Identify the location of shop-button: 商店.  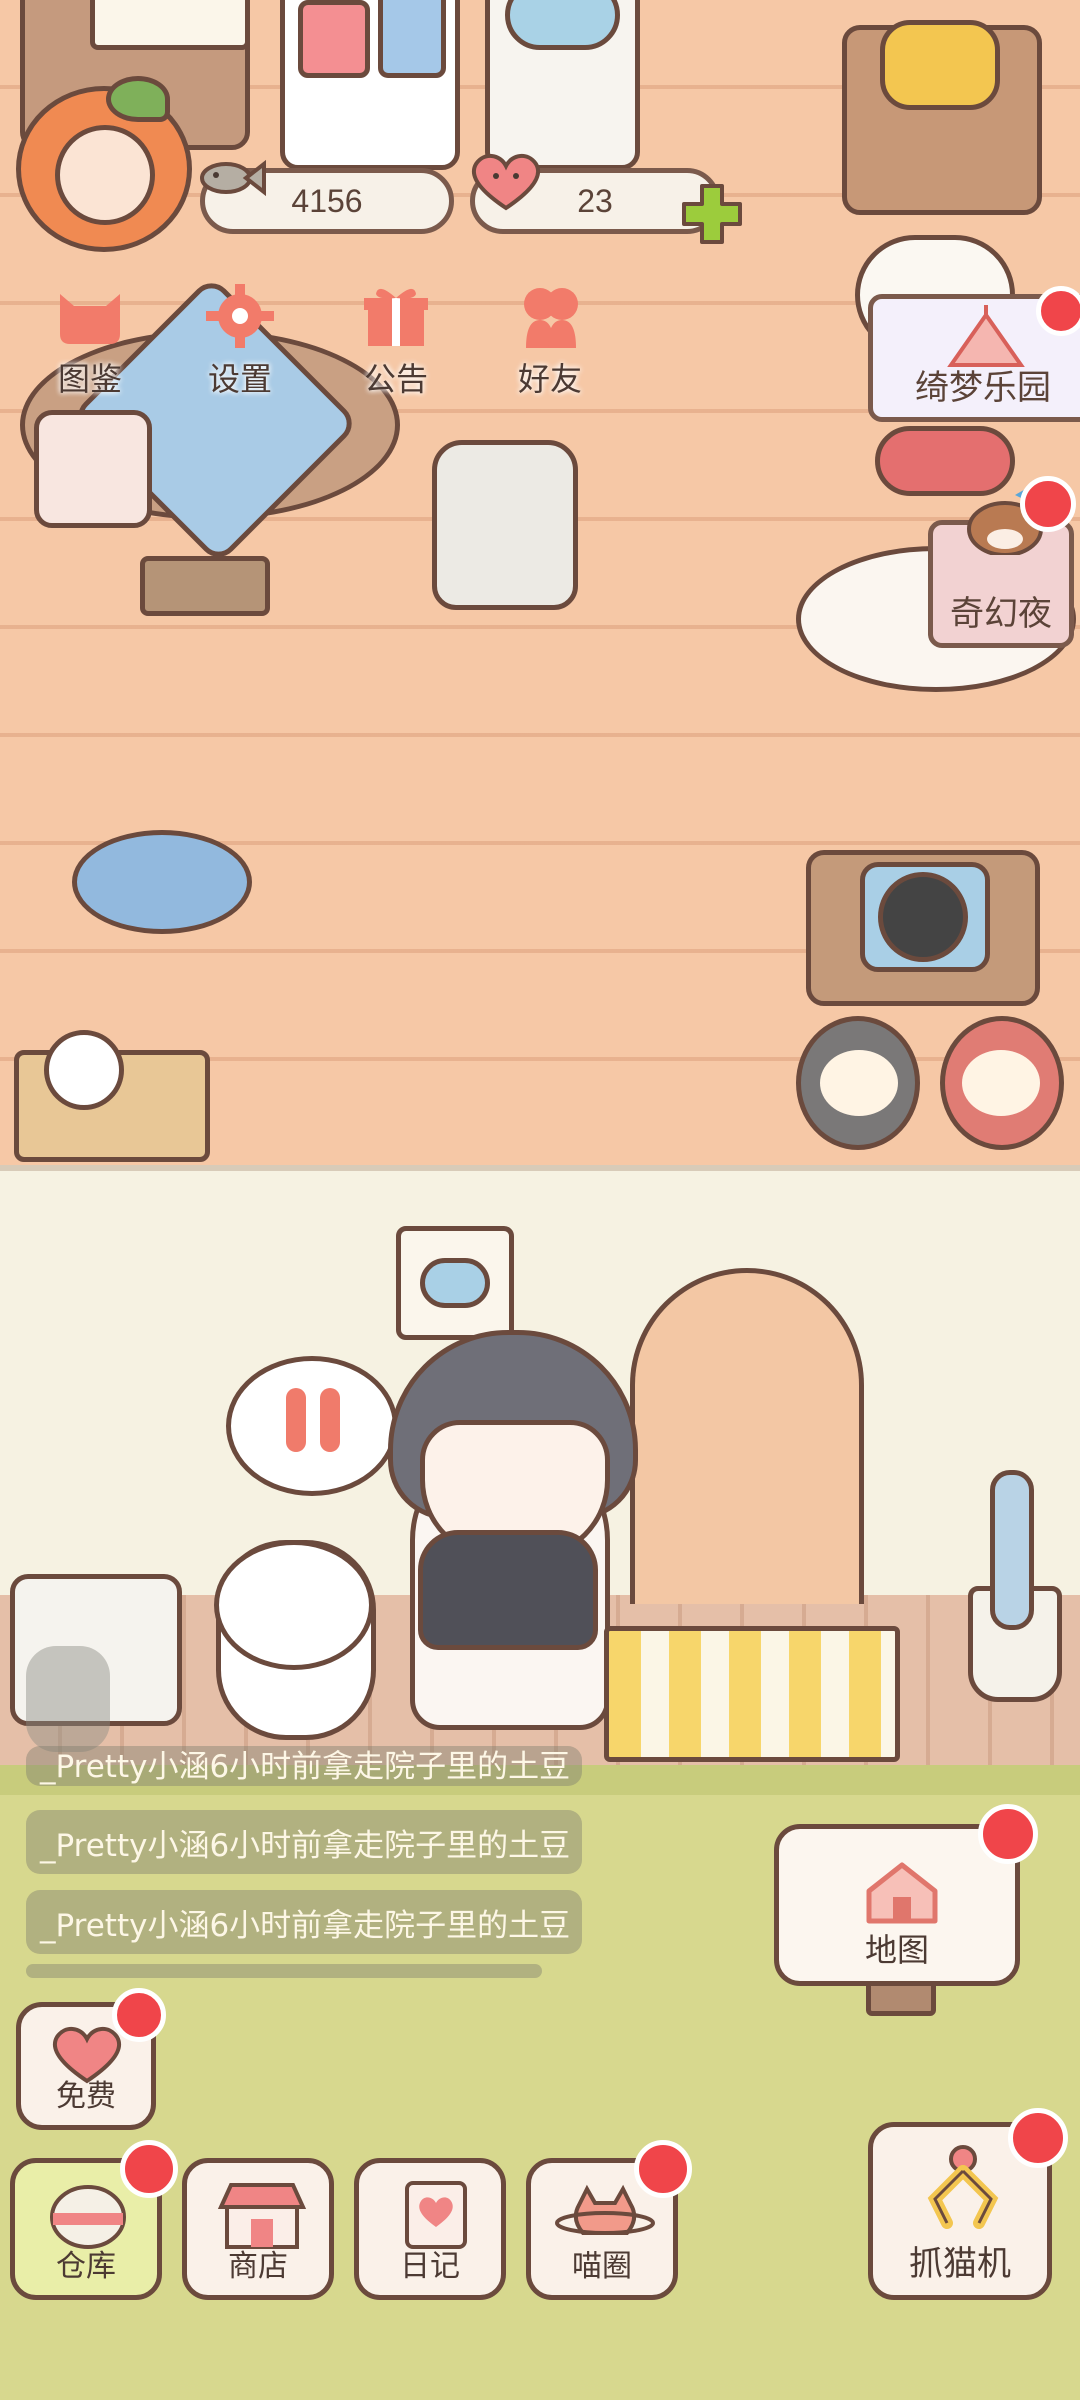
(258, 2229).